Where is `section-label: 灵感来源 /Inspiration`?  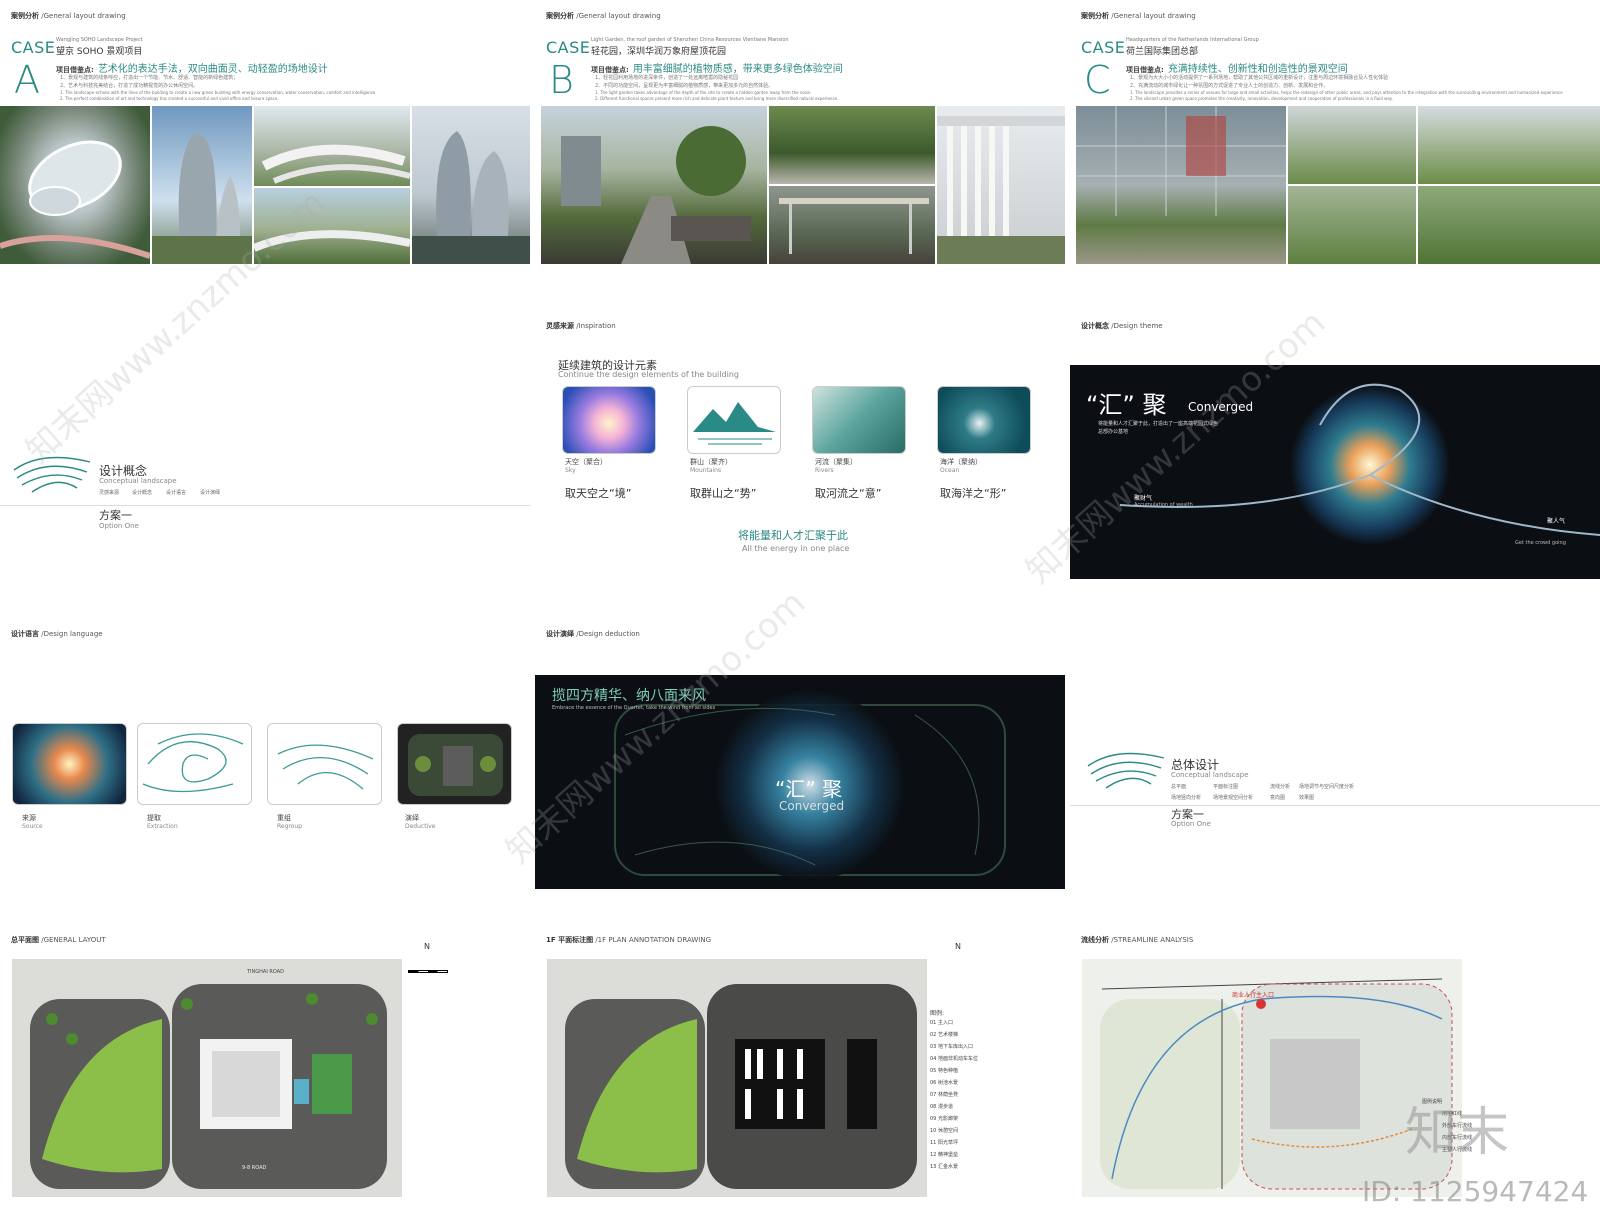
section-label: 灵感来源 /Inspiration is located at coordinates (581, 326).